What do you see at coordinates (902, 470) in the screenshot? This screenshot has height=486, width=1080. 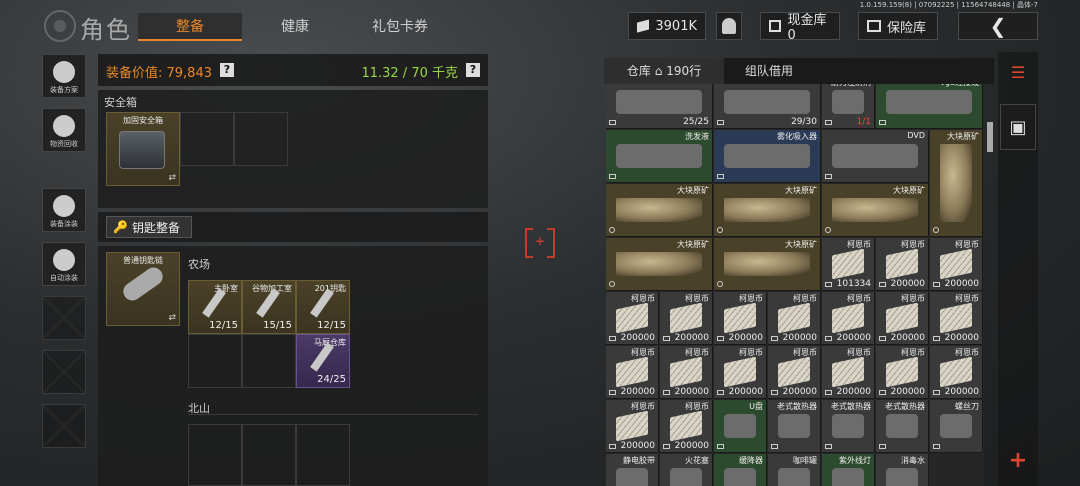 I see `inventory-item: 消毒水` at bounding box center [902, 470].